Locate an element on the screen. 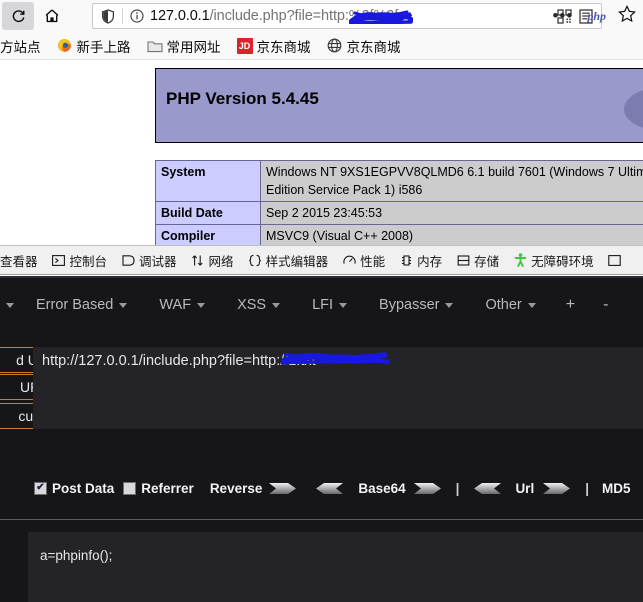 This screenshot has width=643, height=602. code-text: a=phpinfo(); is located at coordinates (76, 555).